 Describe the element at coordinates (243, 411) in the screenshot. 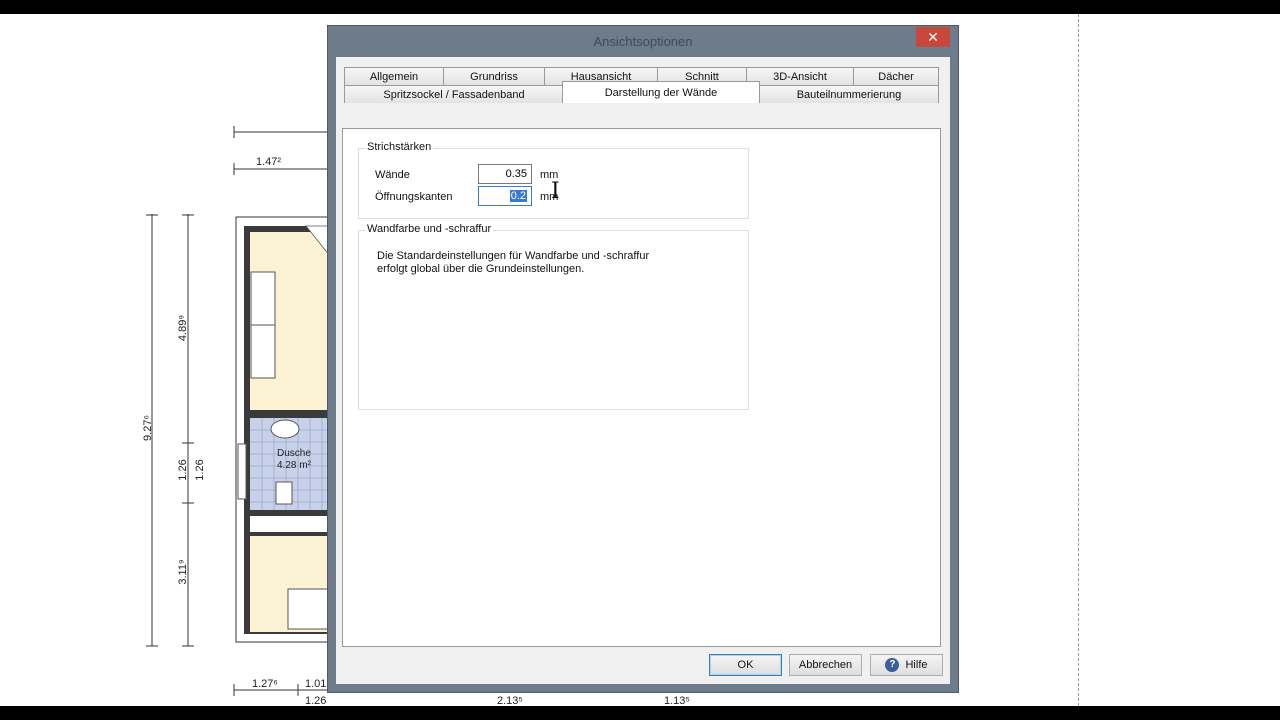

I see `floorplan-drawing` at that location.